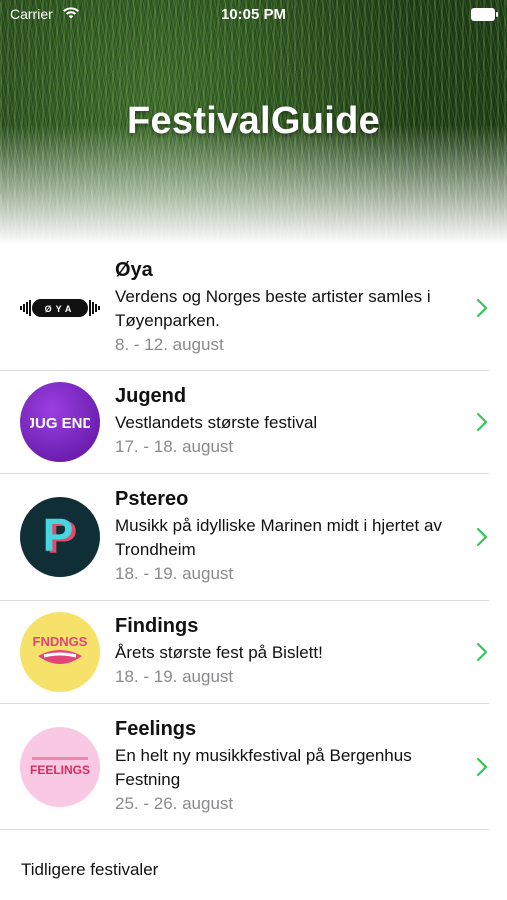  Describe the element at coordinates (89, 870) in the screenshot. I see `past-festivals-link: Tidligere festivaler` at that location.